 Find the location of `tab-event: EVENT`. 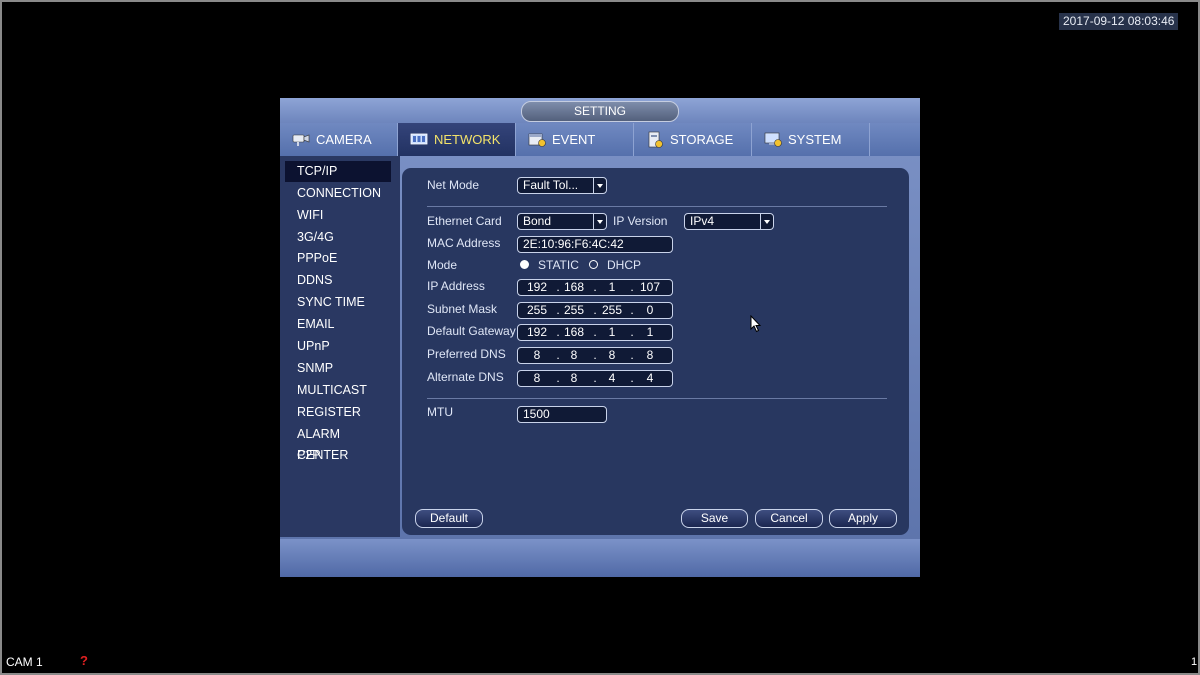

tab-event: EVENT is located at coordinates (575, 139).